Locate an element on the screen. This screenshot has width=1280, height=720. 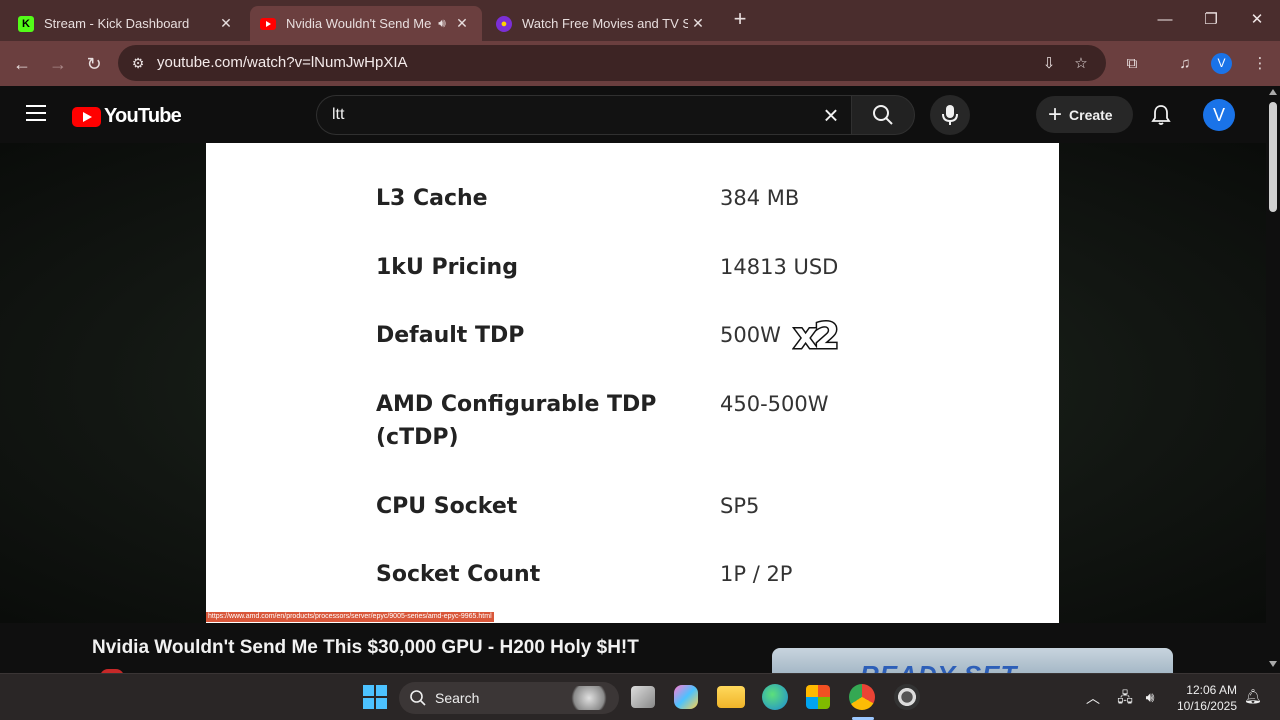
browser-menu-icon: ⋮ is located at coordinates (1260, 64).